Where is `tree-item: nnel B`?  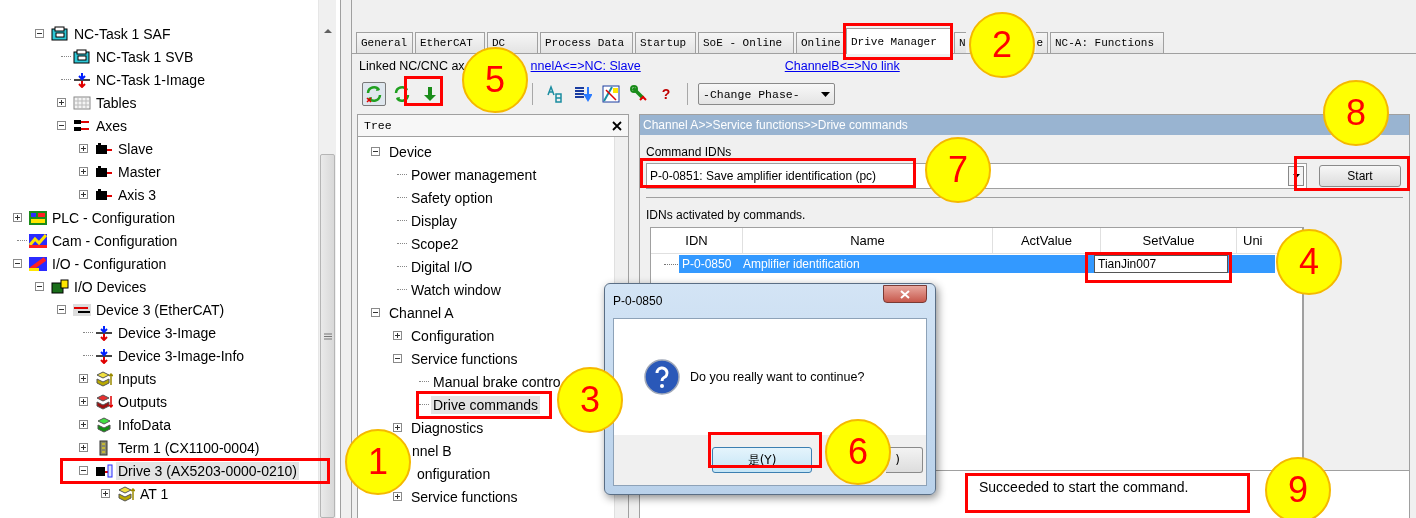 tree-item: nnel B is located at coordinates (432, 450).